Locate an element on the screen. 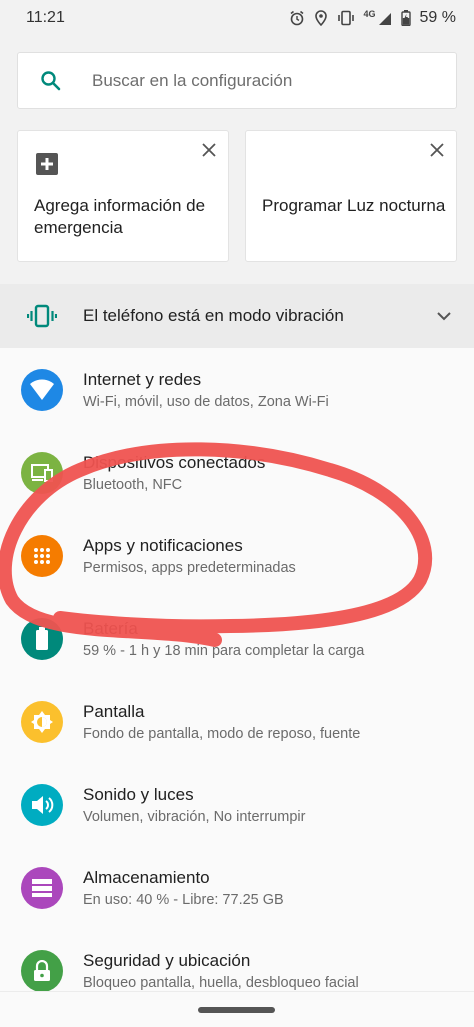 The image size is (474, 1027). condition-vibrate: El teléfono está en modo vibración is located at coordinates (237, 316).